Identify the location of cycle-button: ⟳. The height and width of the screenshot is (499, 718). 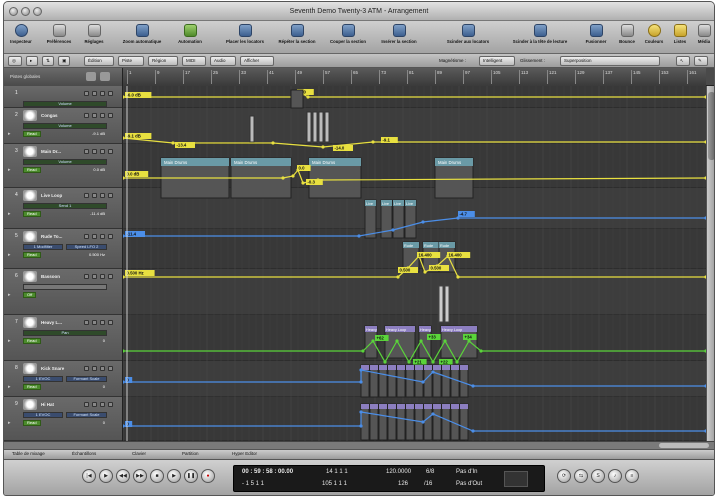
(564, 476).